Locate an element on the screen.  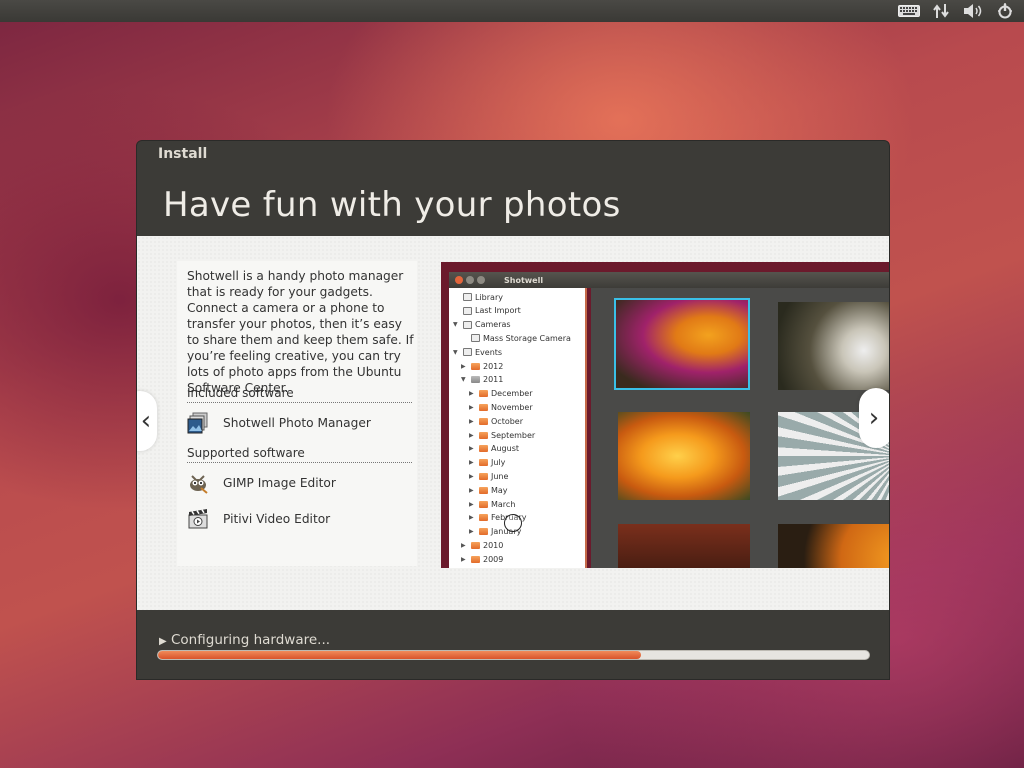
tree-row: Mass Storage Camera is located at coordinates (516, 338).